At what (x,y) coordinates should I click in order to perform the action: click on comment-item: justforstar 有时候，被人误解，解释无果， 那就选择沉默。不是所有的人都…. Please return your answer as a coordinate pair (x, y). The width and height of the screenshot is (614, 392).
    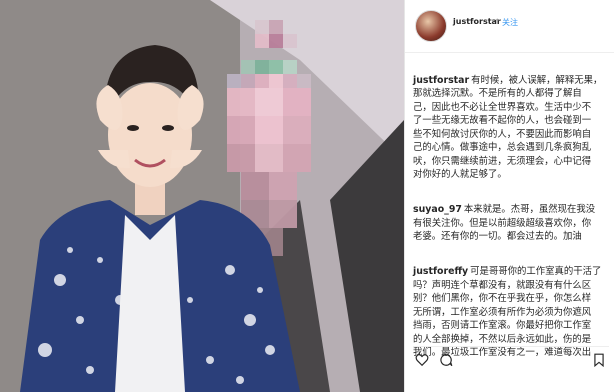
    Looking at the image, I should click on (511, 121).